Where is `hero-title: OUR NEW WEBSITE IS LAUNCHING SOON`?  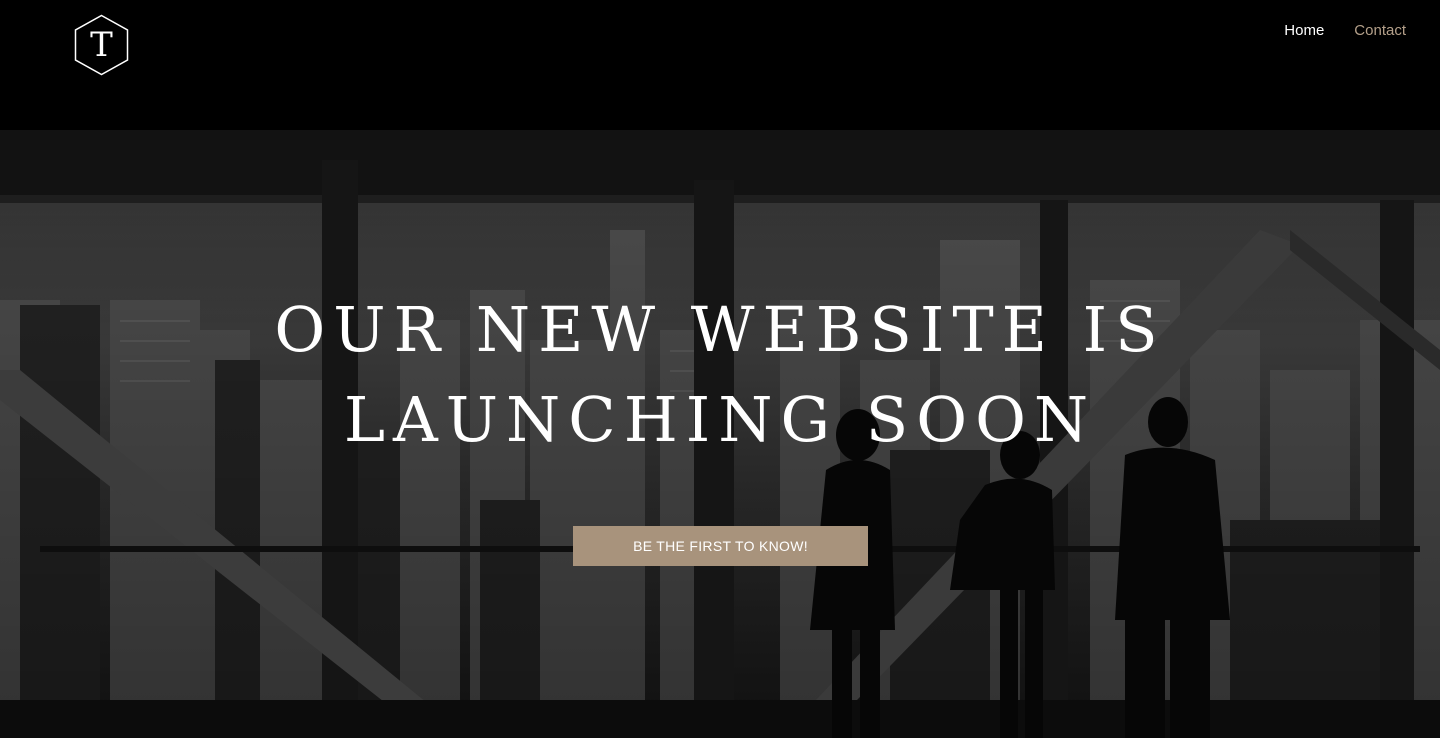 hero-title: OUR NEW WEBSITE IS LAUNCHING SOON is located at coordinates (720, 374).